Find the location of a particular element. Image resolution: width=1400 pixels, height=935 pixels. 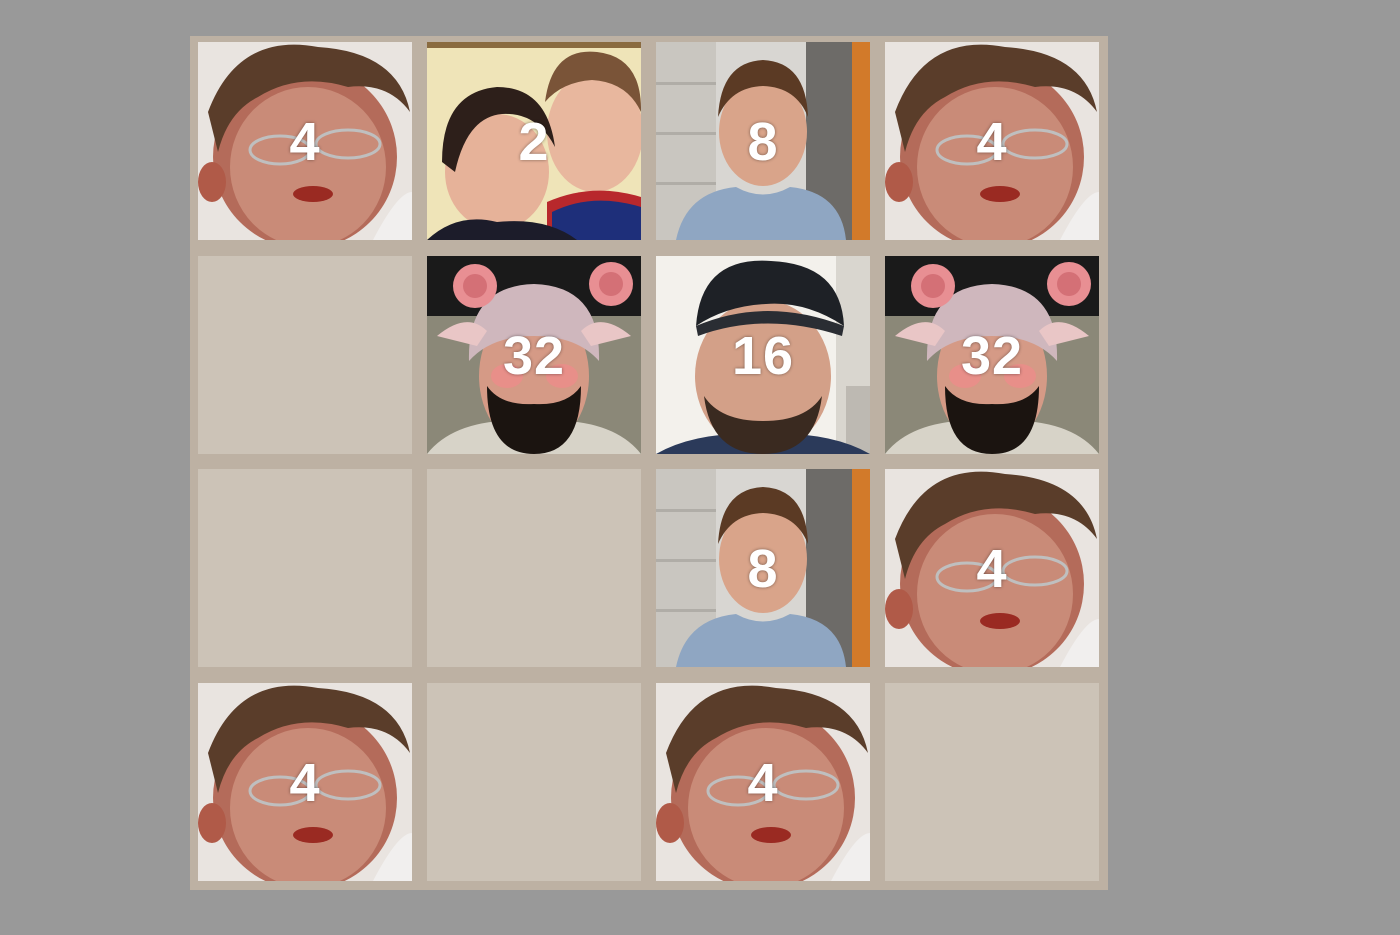

tile-value: 2 is located at coordinates (534, 142).